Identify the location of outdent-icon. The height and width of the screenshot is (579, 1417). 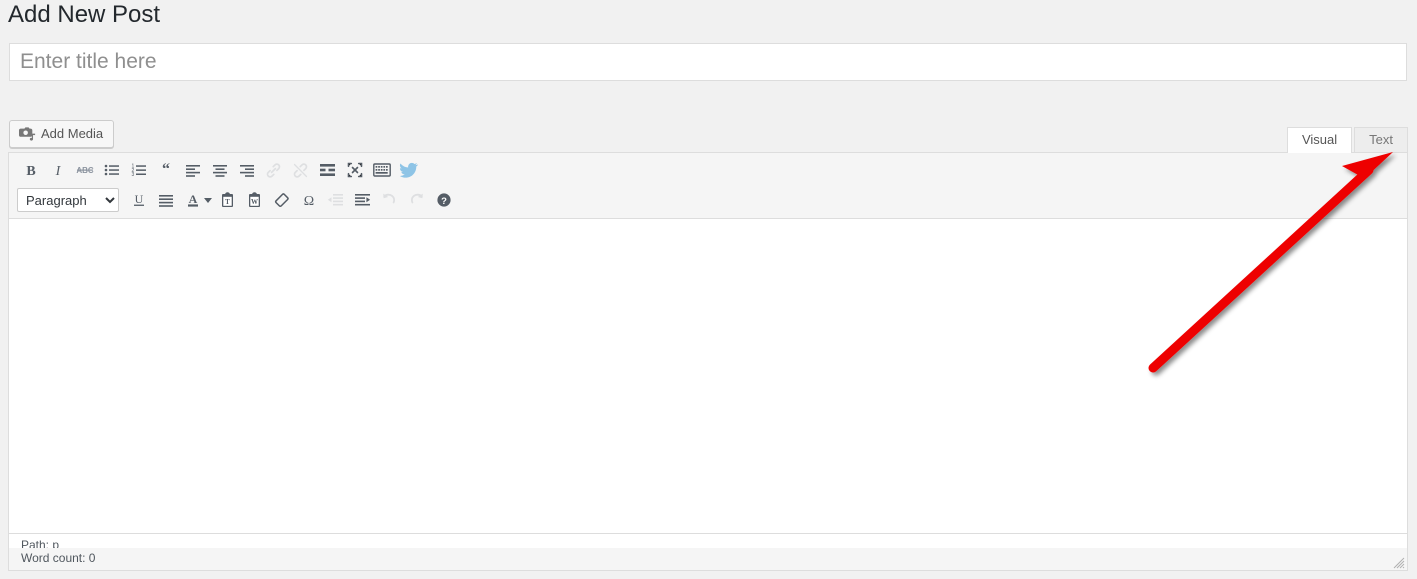
(335, 200).